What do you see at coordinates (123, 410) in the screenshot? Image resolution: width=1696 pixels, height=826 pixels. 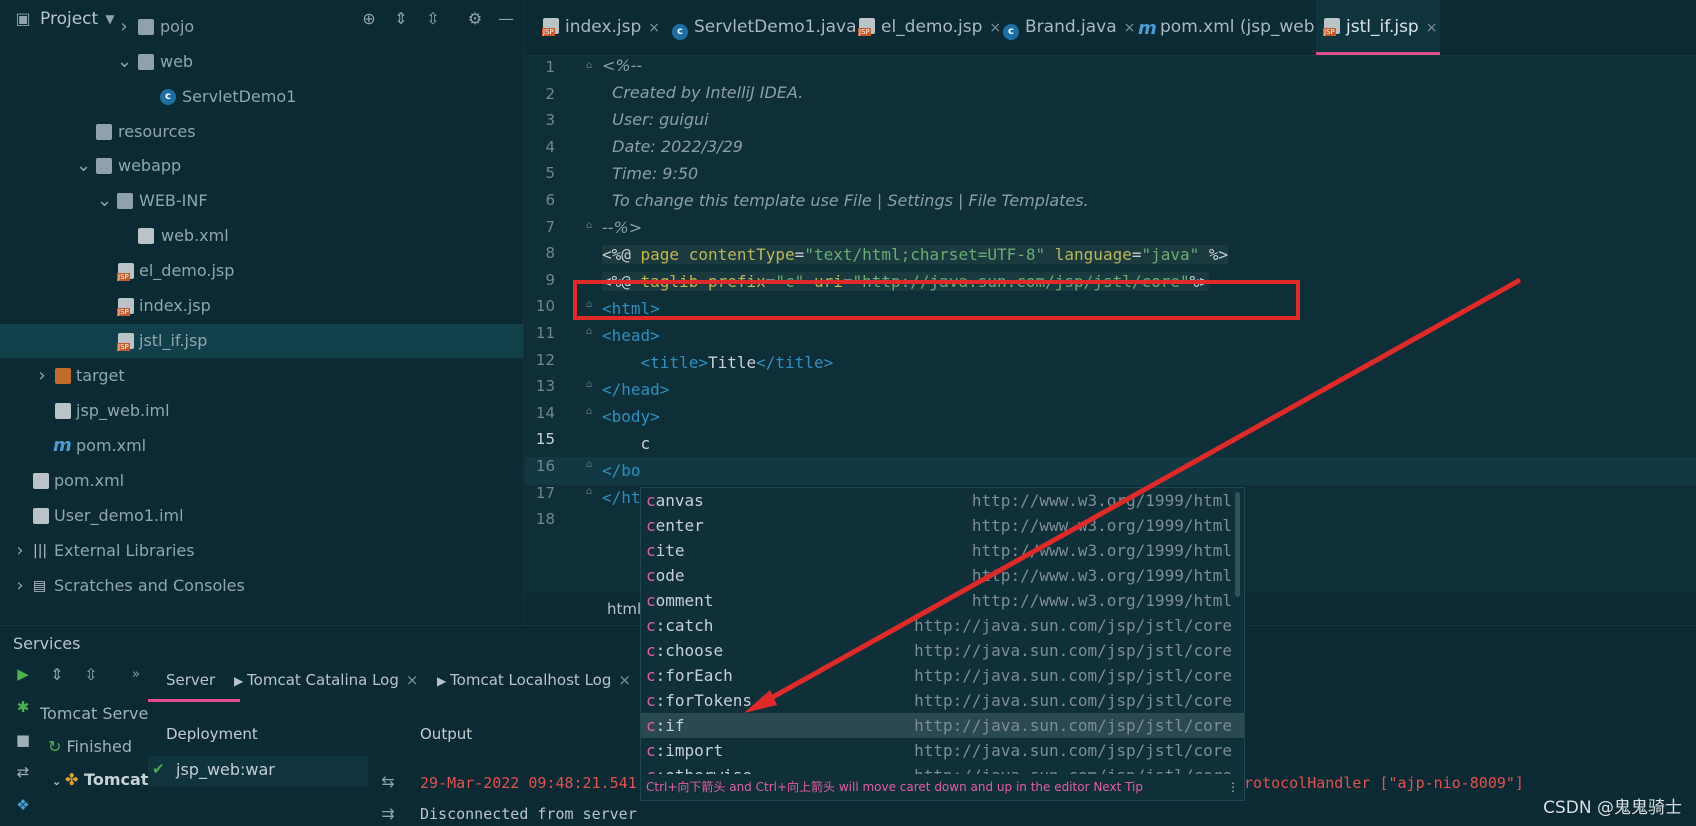 I see `tree-item-label: jsp_web.iml` at bounding box center [123, 410].